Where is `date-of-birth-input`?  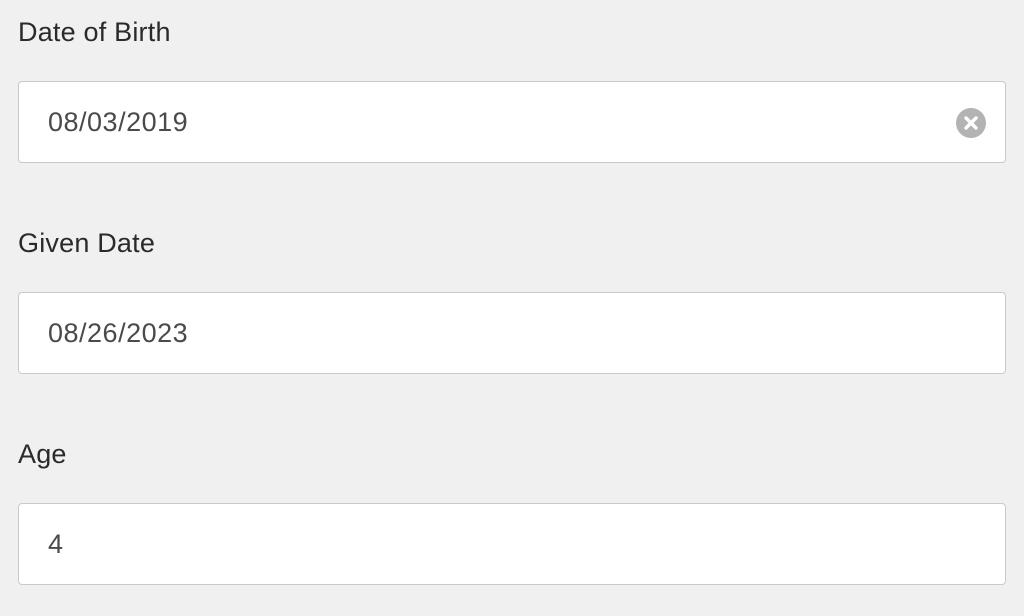
date-of-birth-input is located at coordinates (512, 122).